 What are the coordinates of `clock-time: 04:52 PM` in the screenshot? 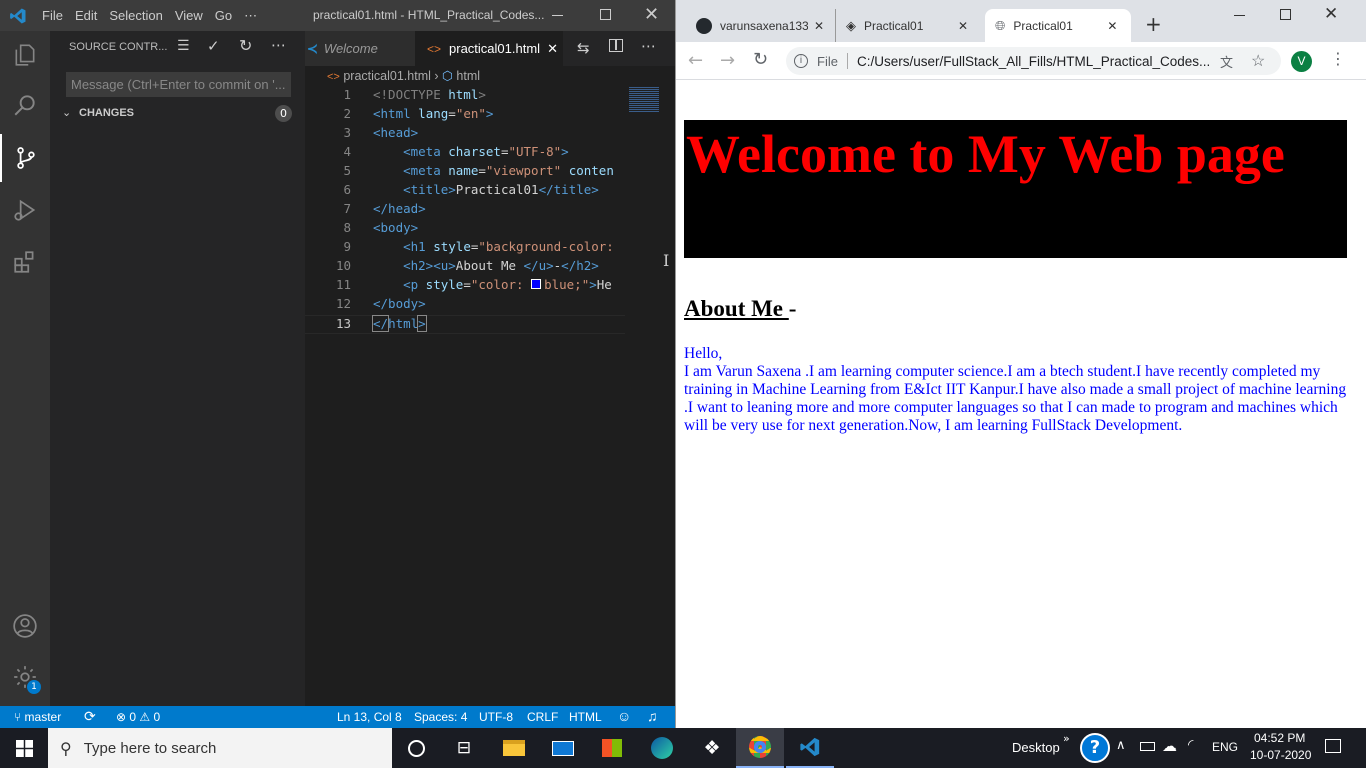 It's located at (1279, 738).